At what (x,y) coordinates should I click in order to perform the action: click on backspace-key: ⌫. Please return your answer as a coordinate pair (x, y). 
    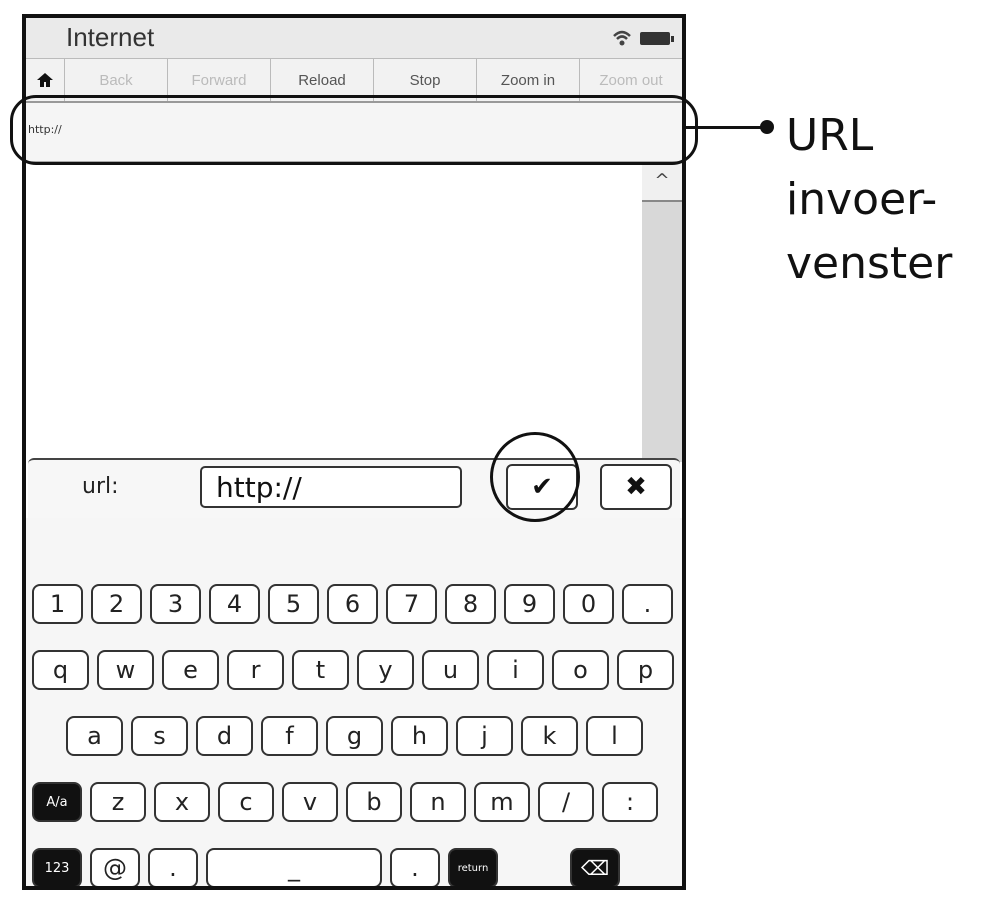
    Looking at the image, I should click on (595, 867).